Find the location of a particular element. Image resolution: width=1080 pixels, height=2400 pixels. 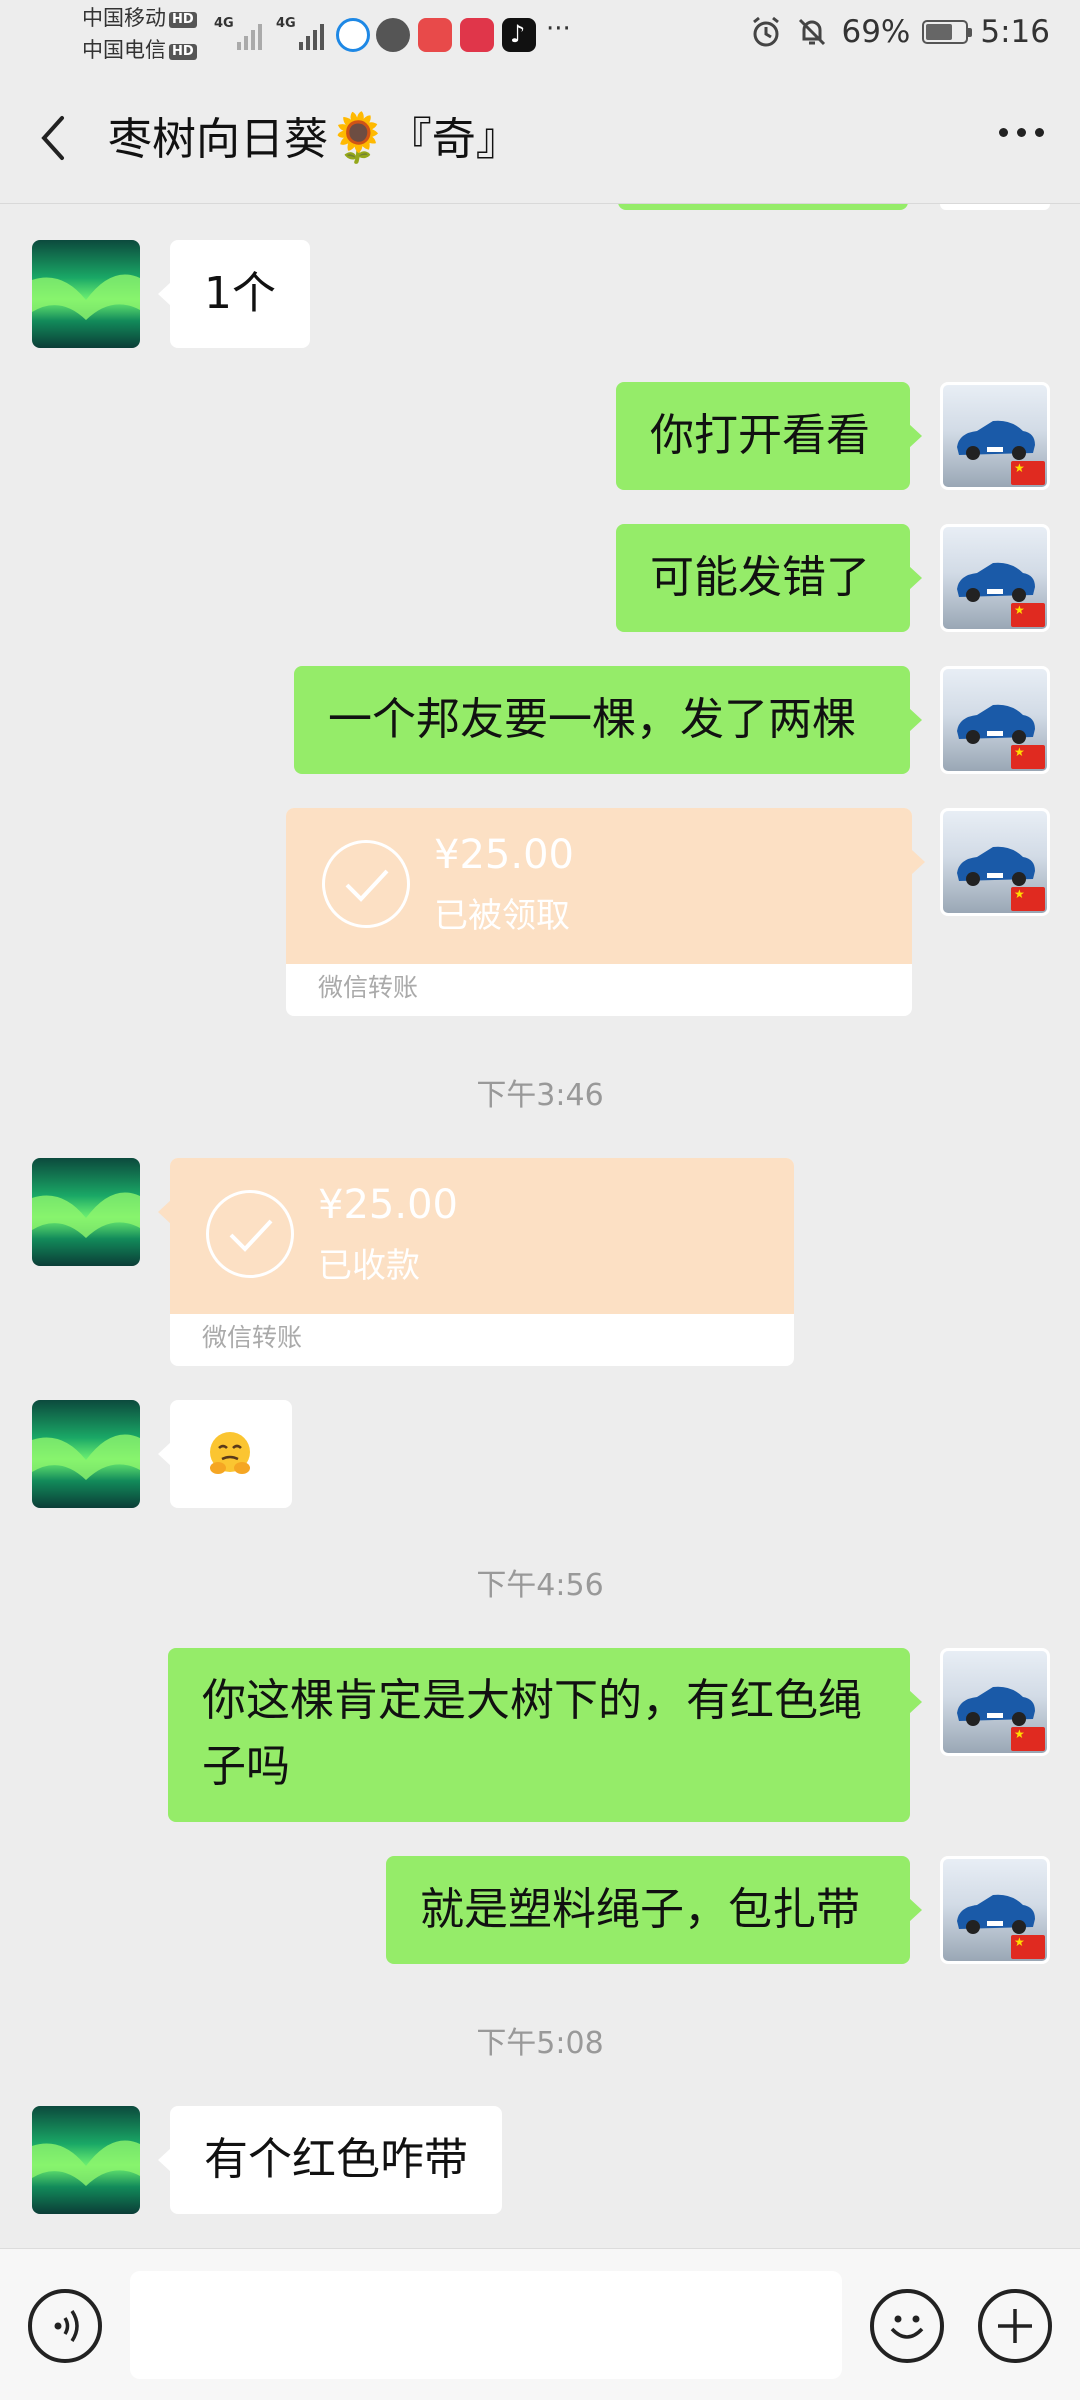

alarm-icon is located at coordinates (766, 31).